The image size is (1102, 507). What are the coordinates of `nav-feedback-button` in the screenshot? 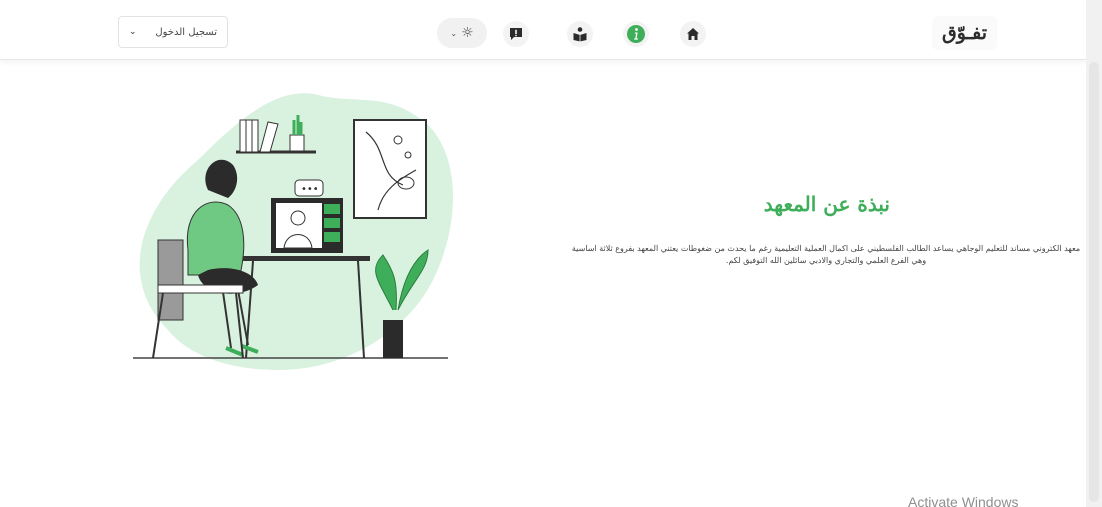 It's located at (516, 34).